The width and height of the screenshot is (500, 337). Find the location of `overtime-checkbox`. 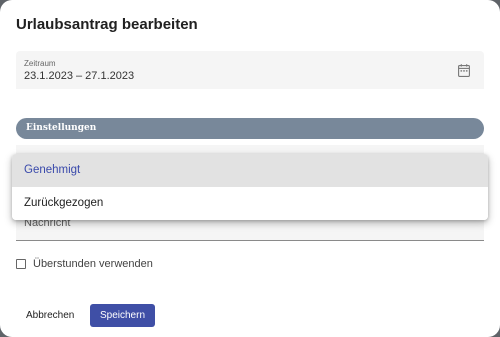

overtime-checkbox is located at coordinates (21, 264).